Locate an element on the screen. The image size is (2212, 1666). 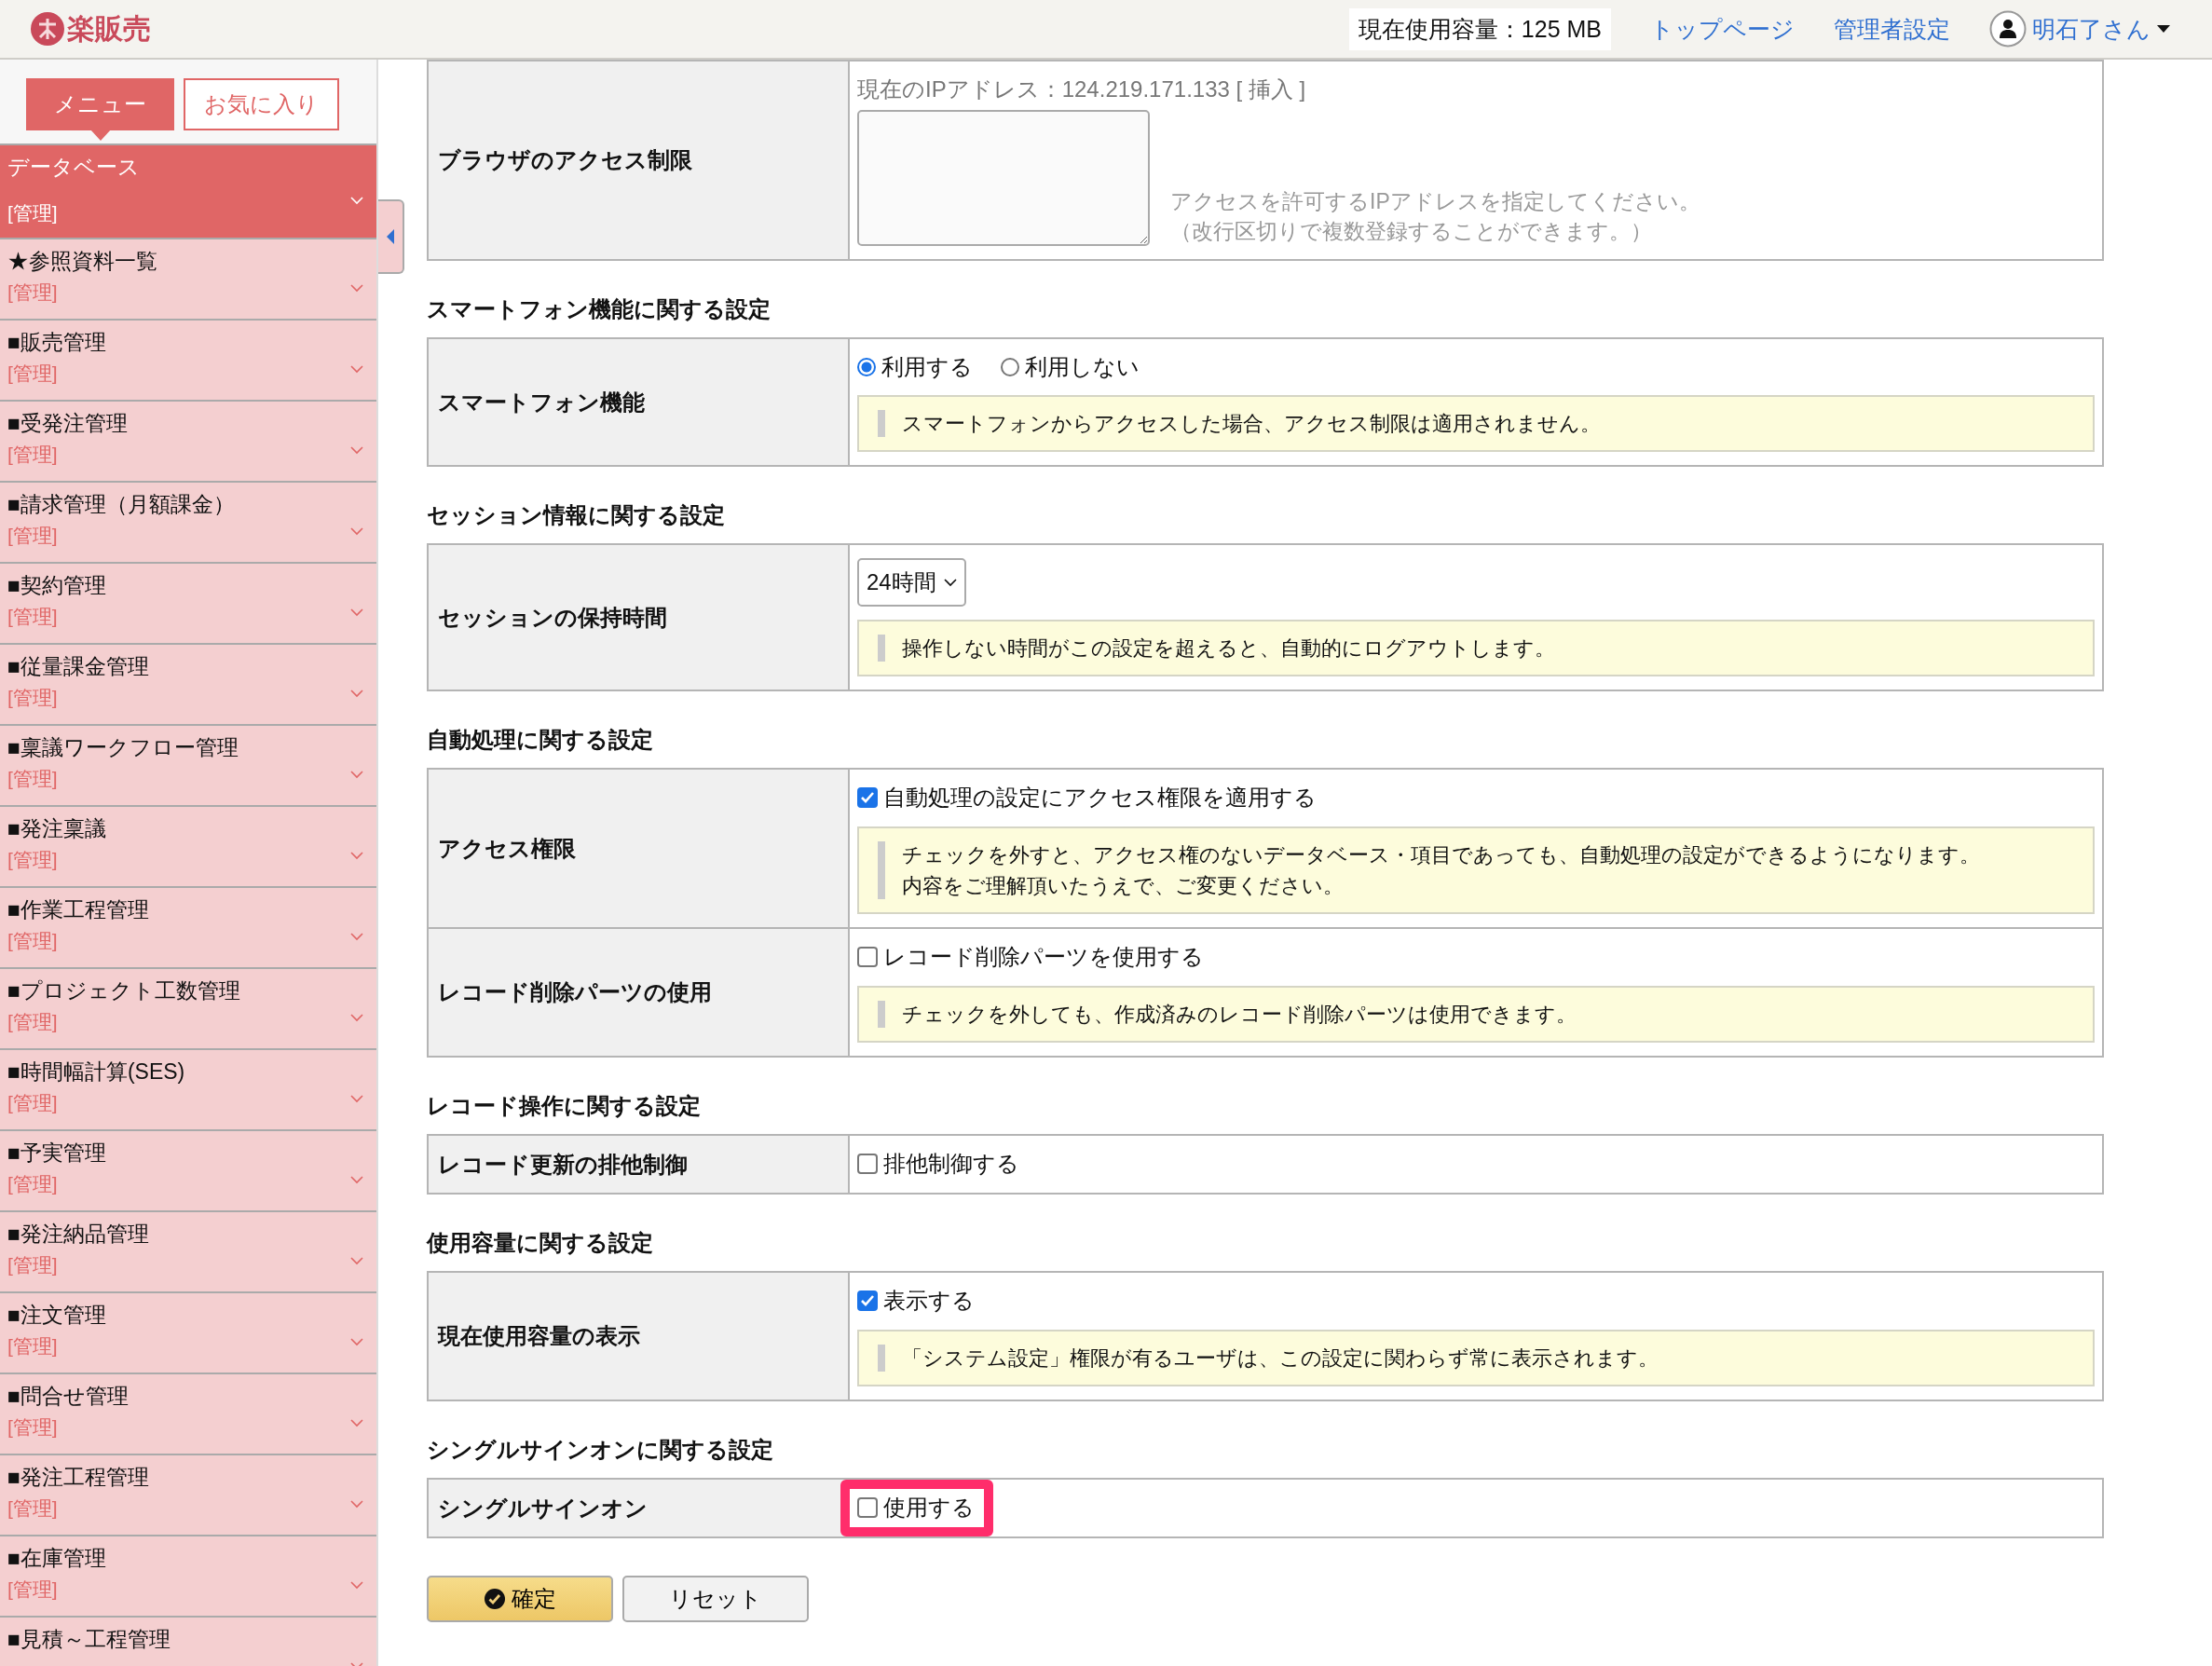
form-button: リセット is located at coordinates (715, 1599).